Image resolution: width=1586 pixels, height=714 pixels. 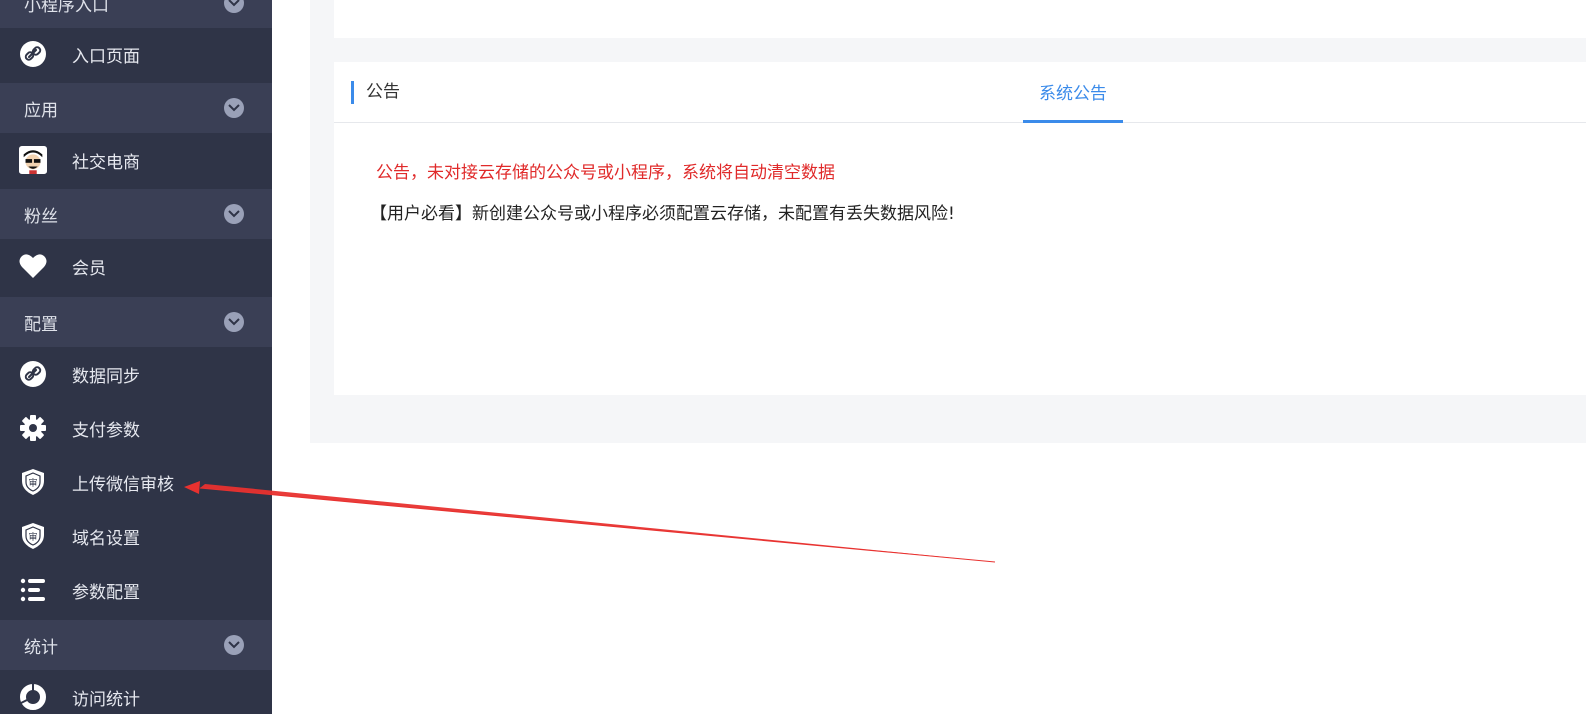 What do you see at coordinates (41, 110) in the screenshot?
I see `sidebar-section-label: 应用` at bounding box center [41, 110].